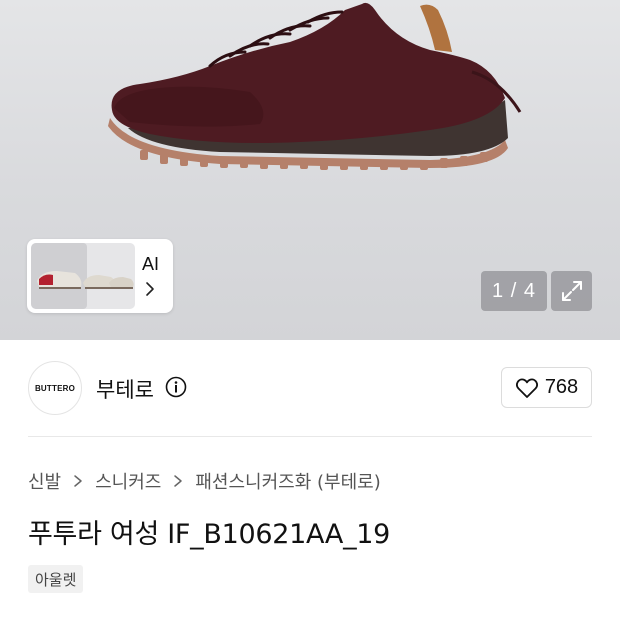 Image resolution: width=620 pixels, height=620 pixels. What do you see at coordinates (310, 436) in the screenshot?
I see `divider` at bounding box center [310, 436].